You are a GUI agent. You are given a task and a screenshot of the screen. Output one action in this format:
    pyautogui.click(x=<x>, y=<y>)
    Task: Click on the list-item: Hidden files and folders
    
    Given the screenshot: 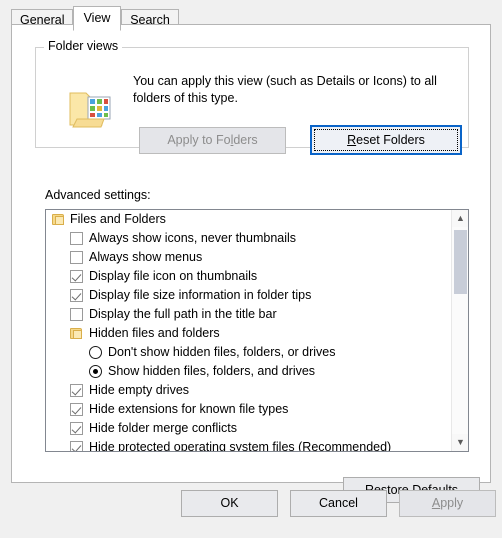 What is the action you would take?
    pyautogui.click(x=248, y=333)
    